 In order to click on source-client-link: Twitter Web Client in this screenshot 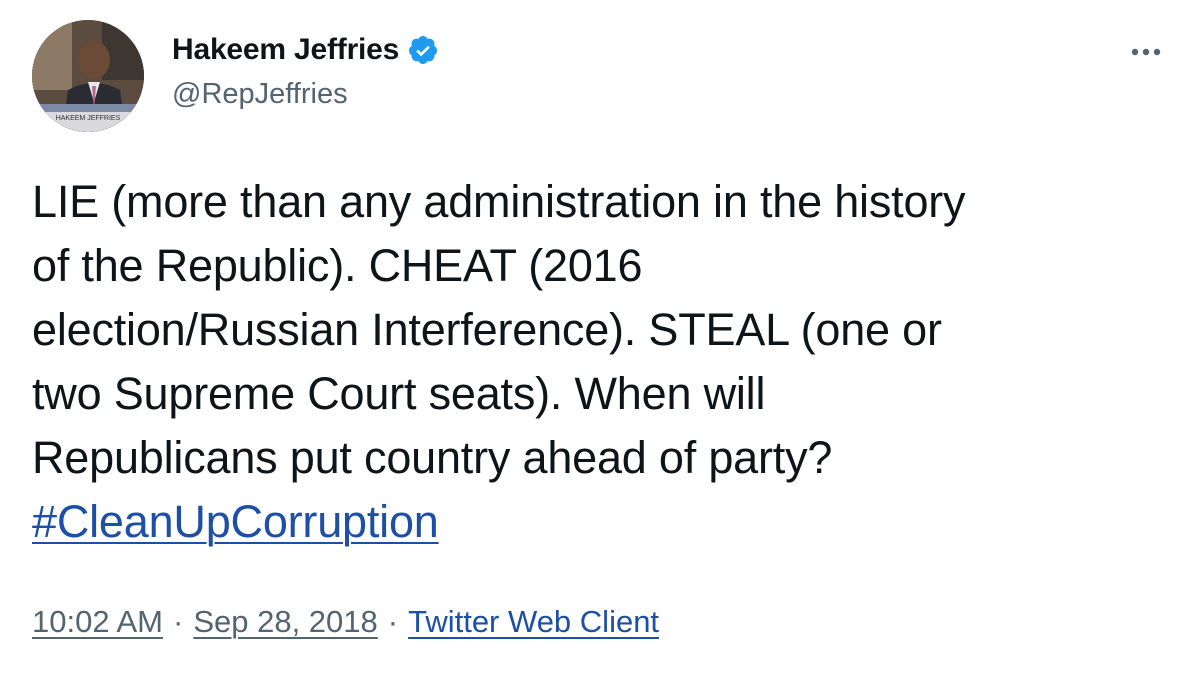, I will do `click(533, 622)`.